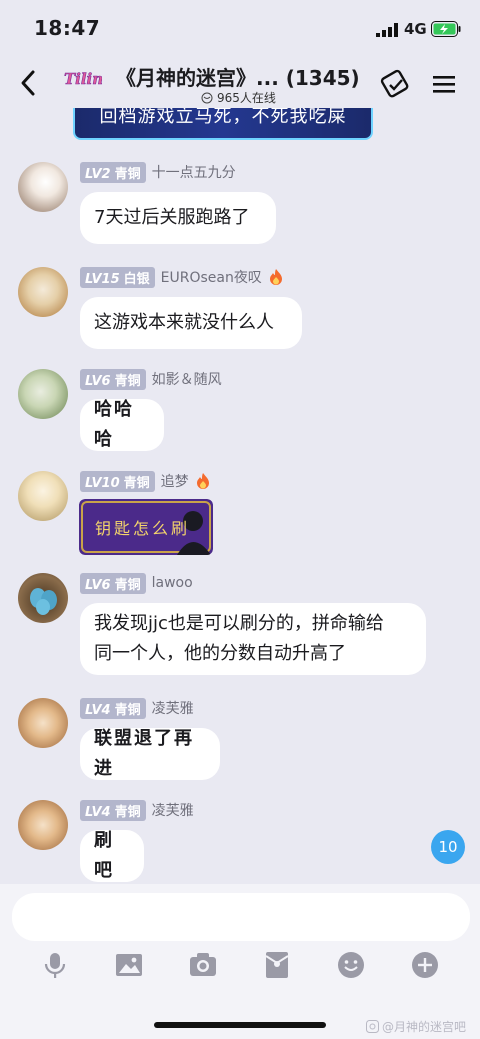 The height and width of the screenshot is (1039, 480). Describe the element at coordinates (194, 172) in the screenshot. I see `sender-name: 十一点五九分` at that location.